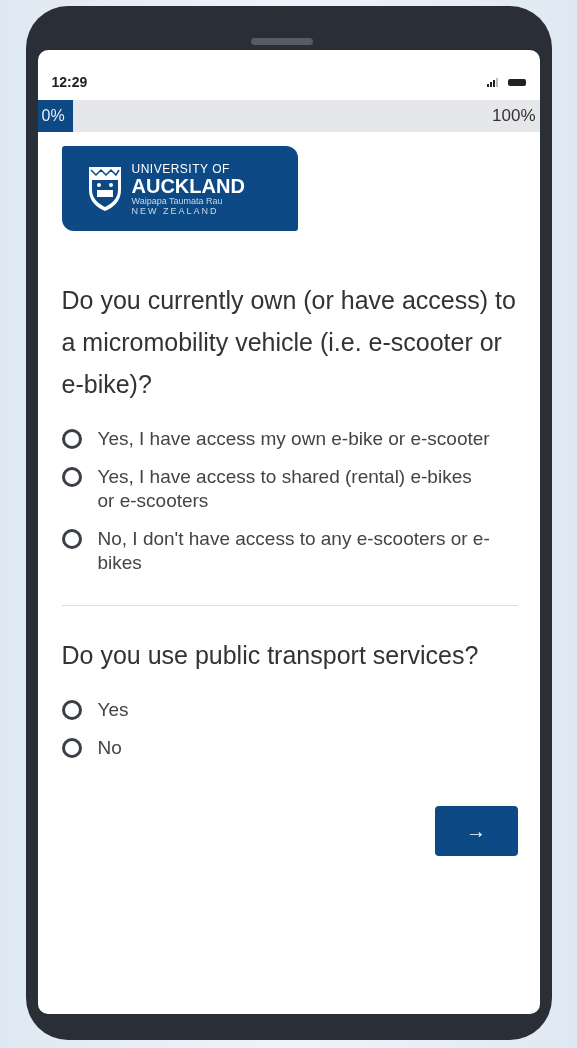  What do you see at coordinates (55, 116) in the screenshot?
I see `progress-fill: 0%` at bounding box center [55, 116].